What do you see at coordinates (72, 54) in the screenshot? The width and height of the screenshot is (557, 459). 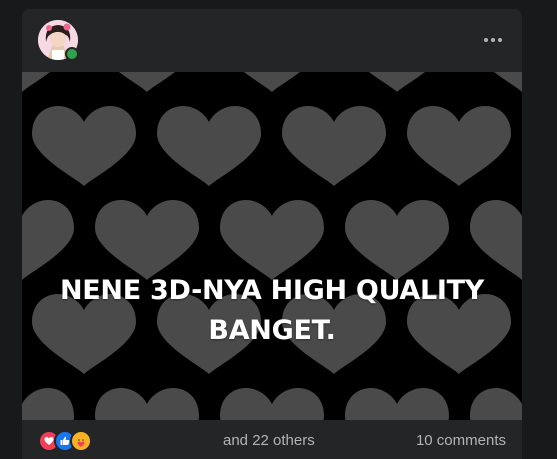 I see `online-status-dot` at bounding box center [72, 54].